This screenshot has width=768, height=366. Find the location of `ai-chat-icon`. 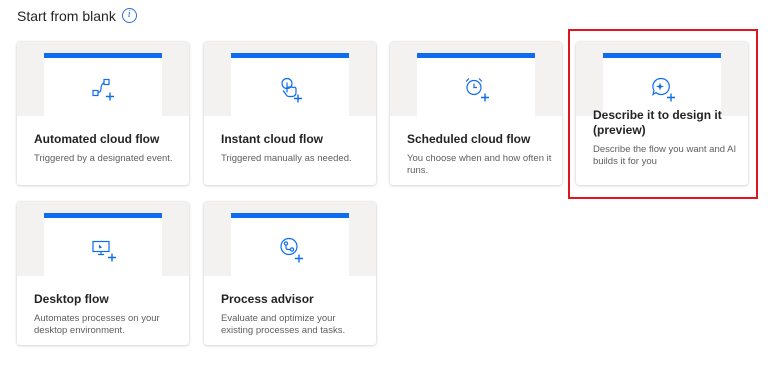

ai-chat-icon is located at coordinates (662, 89).